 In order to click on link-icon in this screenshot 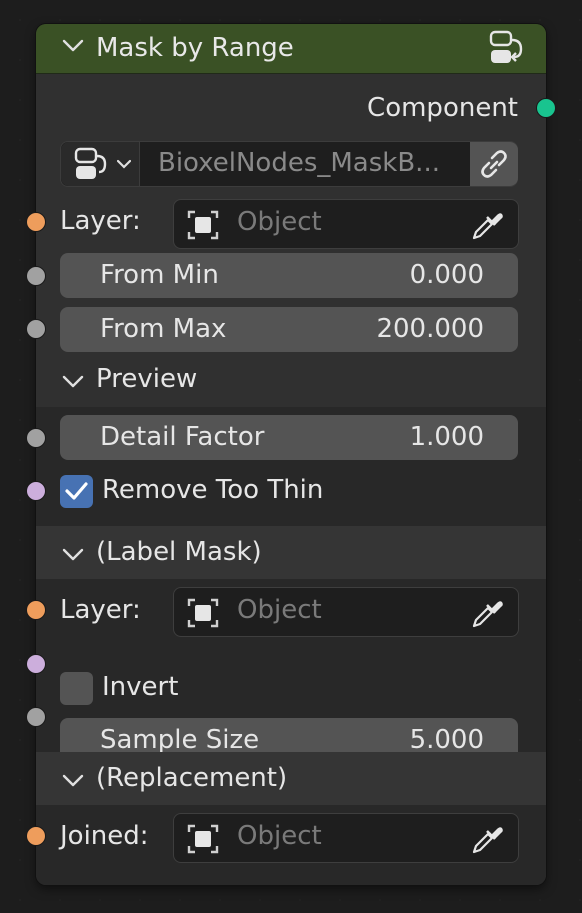, I will do `click(494, 164)`.